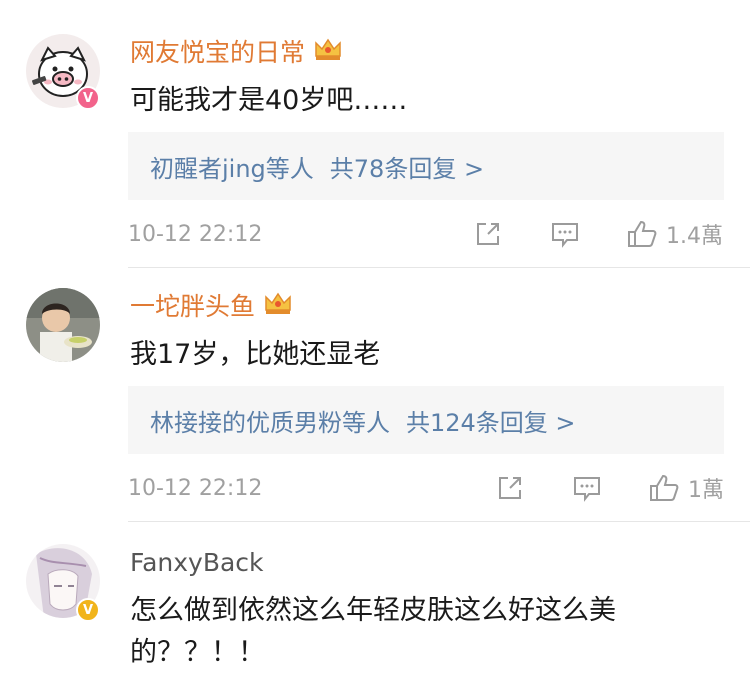 The image size is (750, 686). What do you see at coordinates (491, 422) in the screenshot?
I see `replies-count: 共124条回复 >` at bounding box center [491, 422].